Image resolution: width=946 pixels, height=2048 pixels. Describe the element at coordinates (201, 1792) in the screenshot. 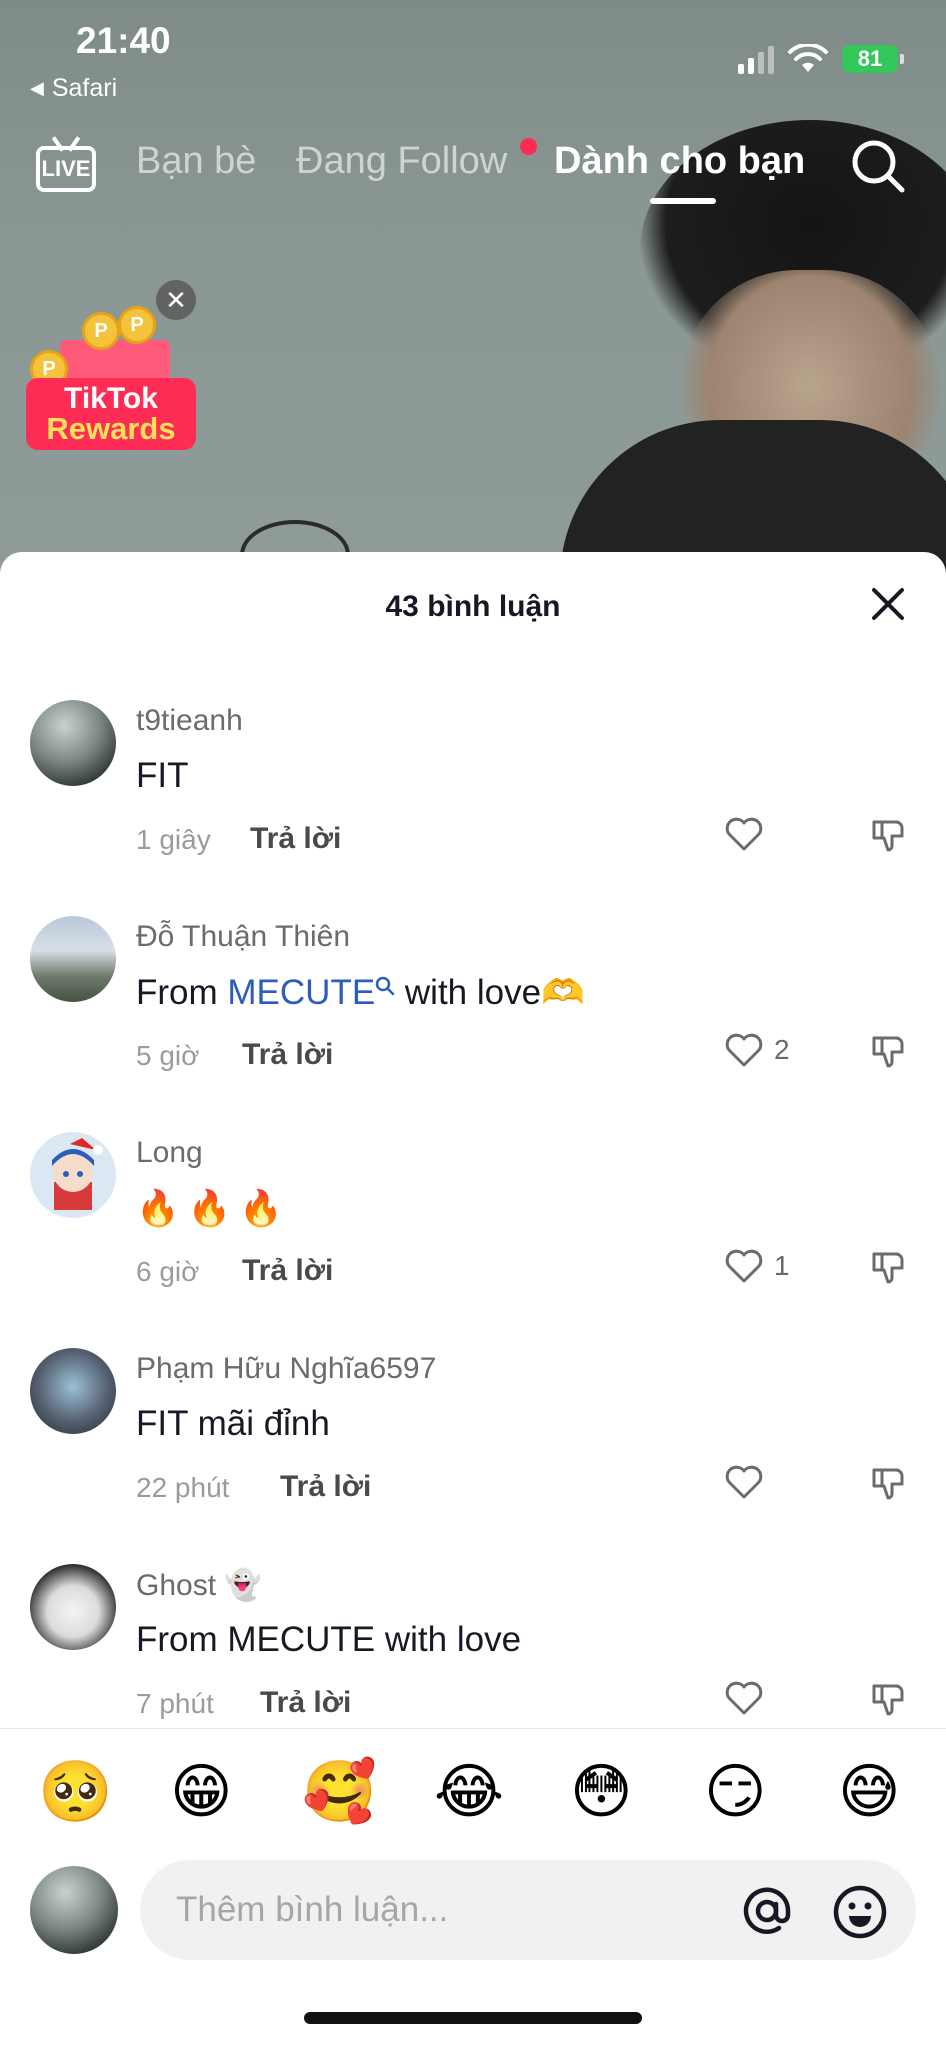

I see `emoji-button: 😁` at that location.